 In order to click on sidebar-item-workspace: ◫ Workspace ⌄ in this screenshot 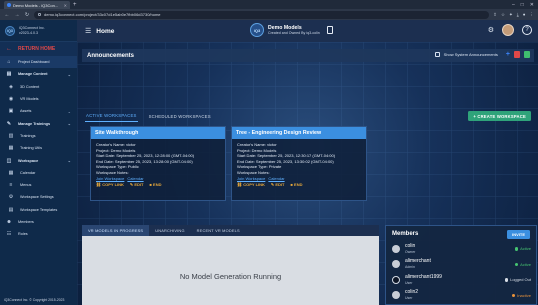, I will do `click(38, 160)`.